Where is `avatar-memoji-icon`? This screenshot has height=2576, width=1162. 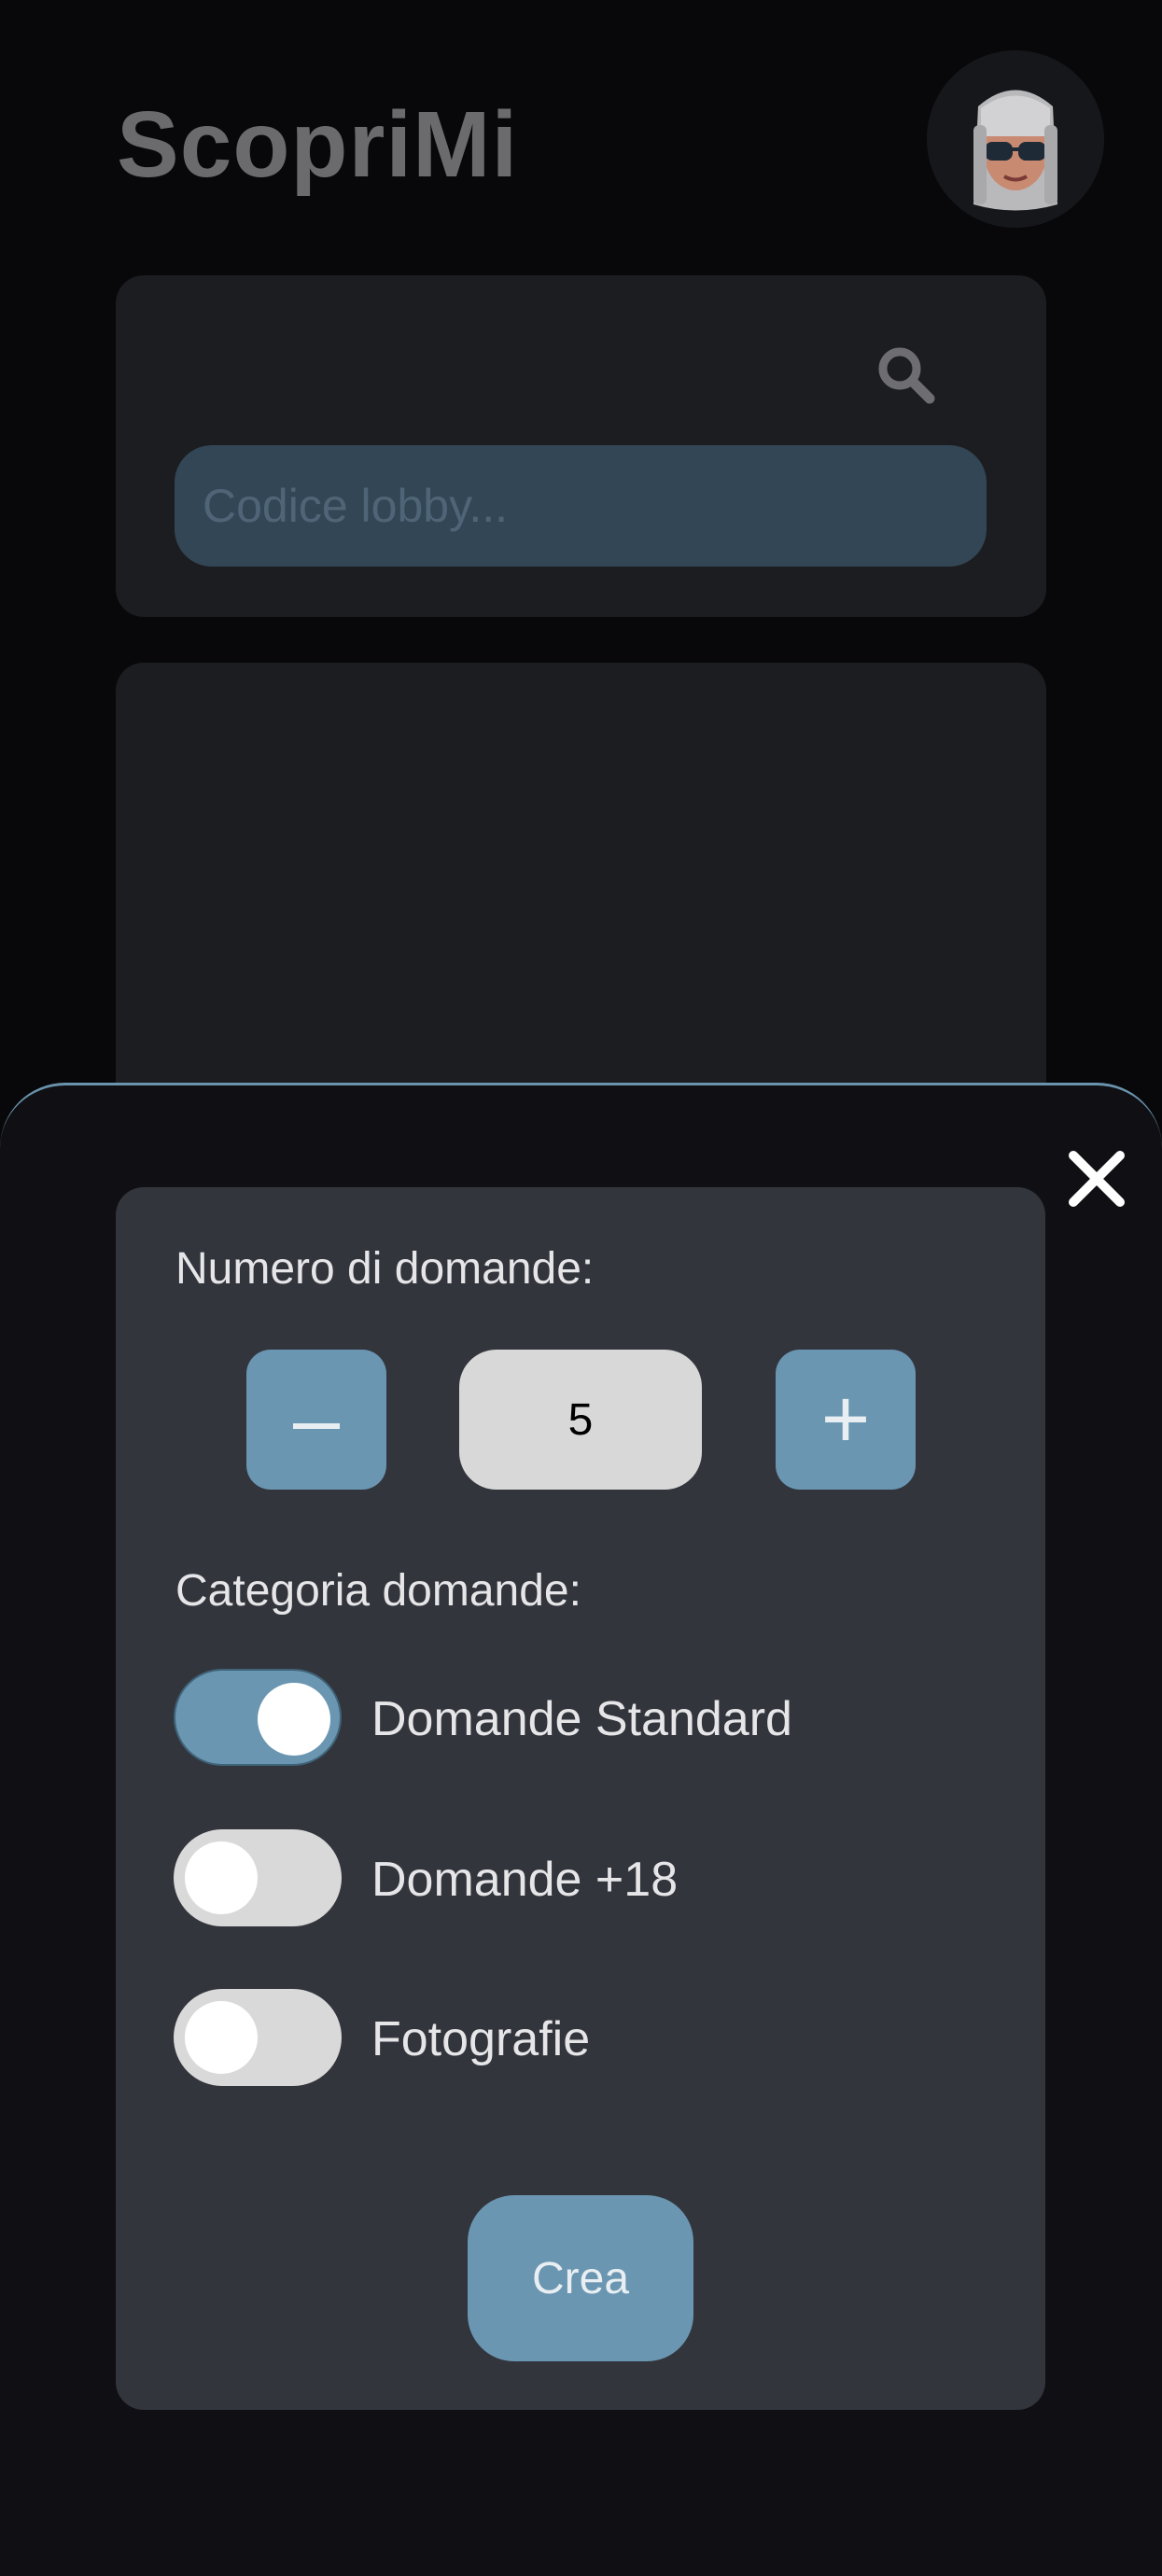
avatar-memoji-icon is located at coordinates (1015, 139).